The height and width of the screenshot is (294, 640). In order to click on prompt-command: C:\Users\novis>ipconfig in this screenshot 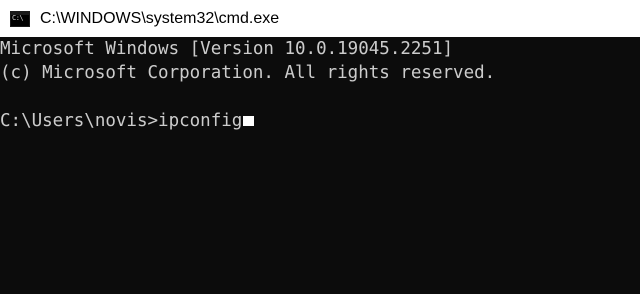, I will do `click(121, 121)`.